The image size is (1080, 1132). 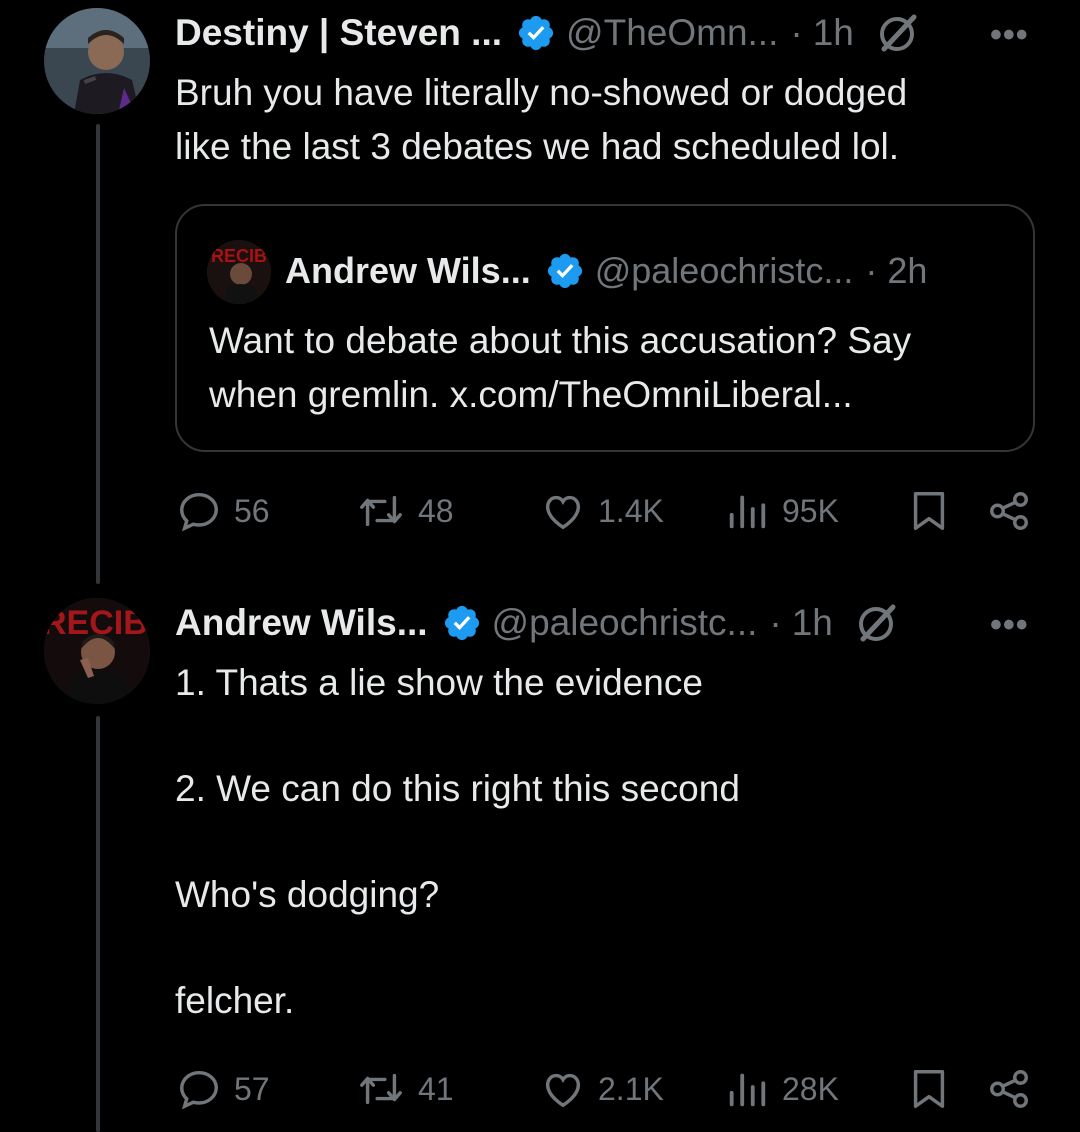 I want to click on svg-text: RECIB, so click(x=239, y=256).